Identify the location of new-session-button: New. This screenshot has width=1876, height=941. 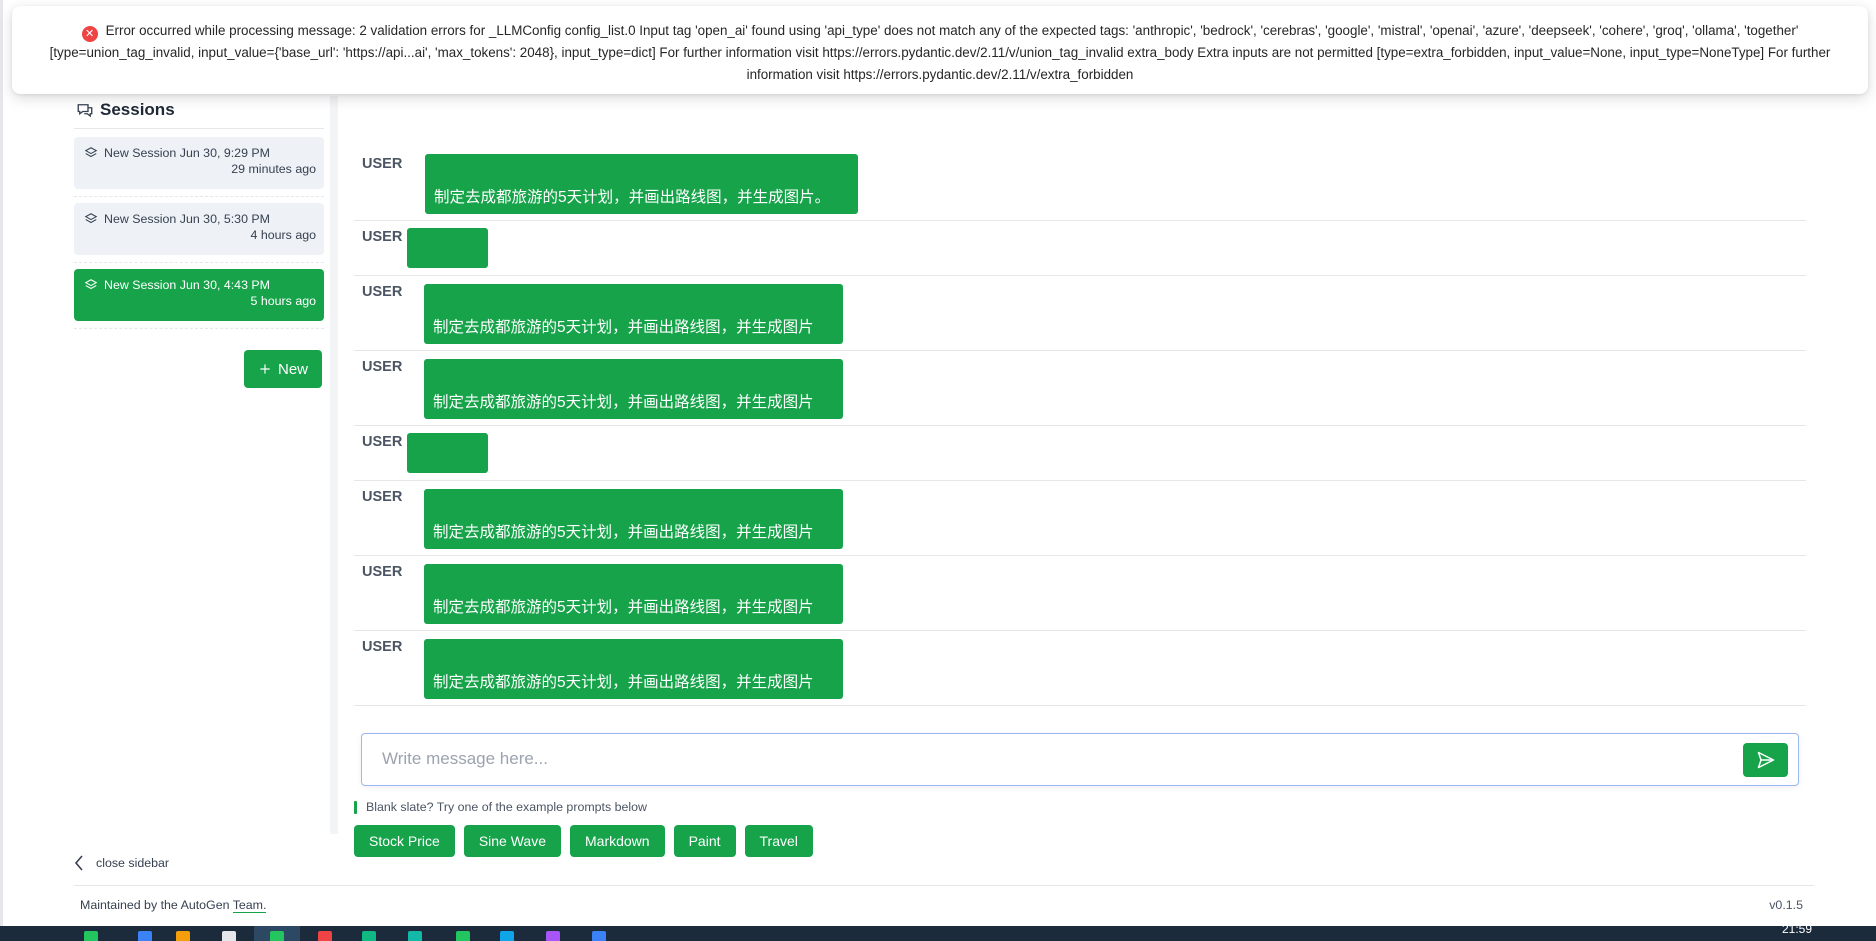
(283, 369).